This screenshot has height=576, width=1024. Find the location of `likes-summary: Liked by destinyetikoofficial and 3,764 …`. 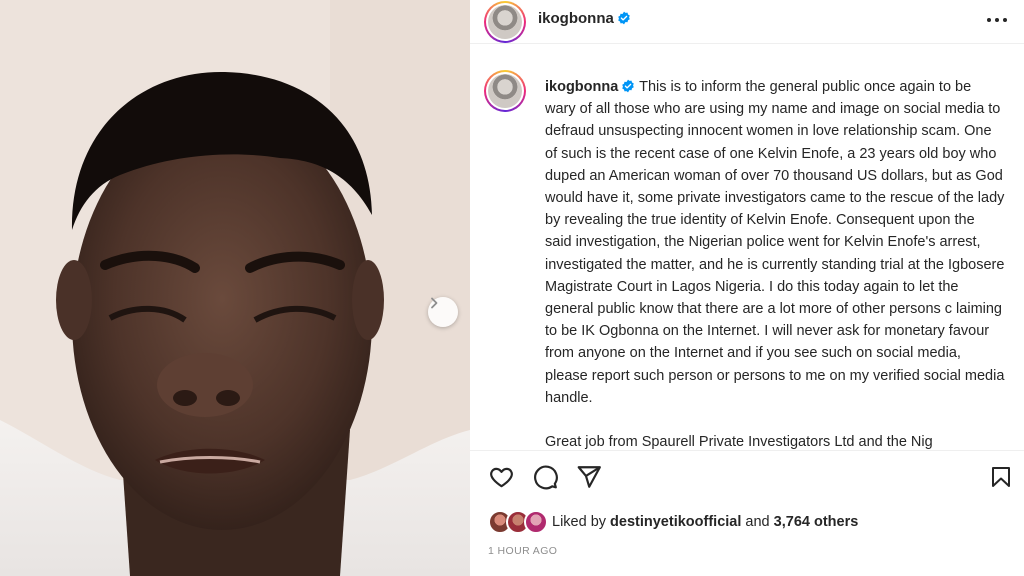

likes-summary: Liked by destinyetikoofficial and 3,764 … is located at coordinates (673, 522).